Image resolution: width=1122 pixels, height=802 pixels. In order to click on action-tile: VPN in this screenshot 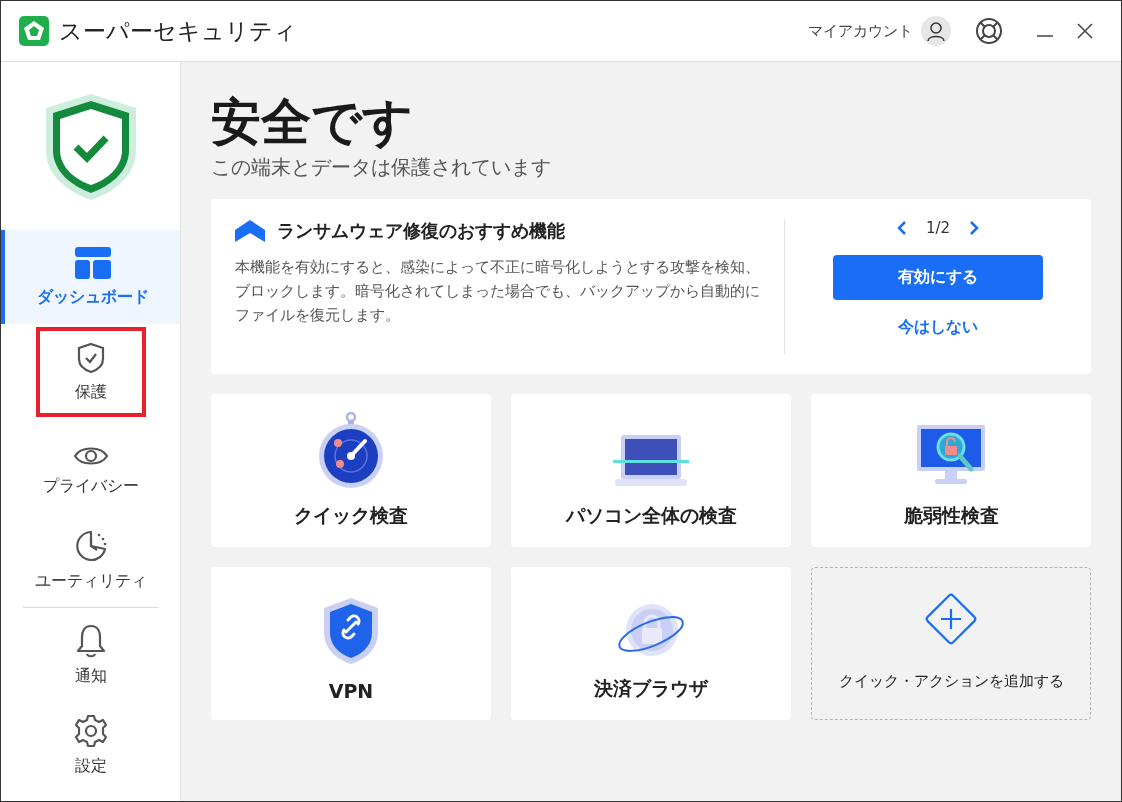, I will do `click(351, 643)`.